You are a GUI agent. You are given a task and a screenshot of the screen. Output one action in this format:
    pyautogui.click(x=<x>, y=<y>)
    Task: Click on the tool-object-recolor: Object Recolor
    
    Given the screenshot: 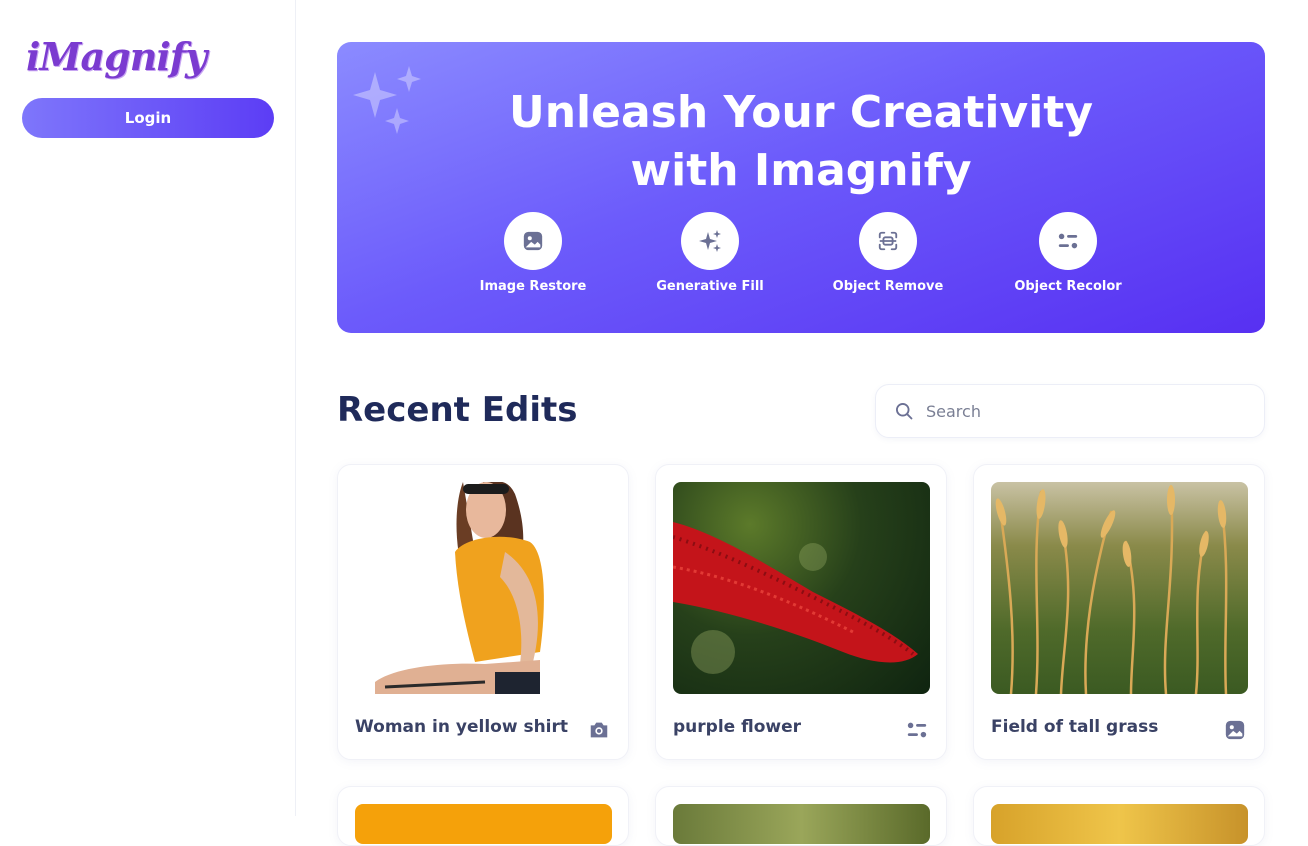 What is the action you would take?
    pyautogui.click(x=1068, y=253)
    